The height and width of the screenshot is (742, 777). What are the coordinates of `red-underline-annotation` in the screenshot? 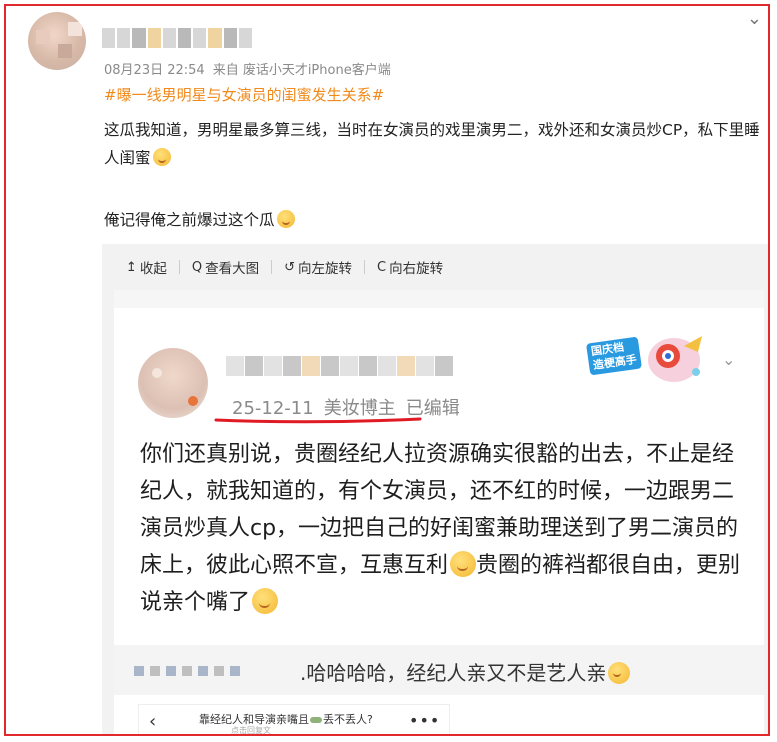 It's located at (318, 420).